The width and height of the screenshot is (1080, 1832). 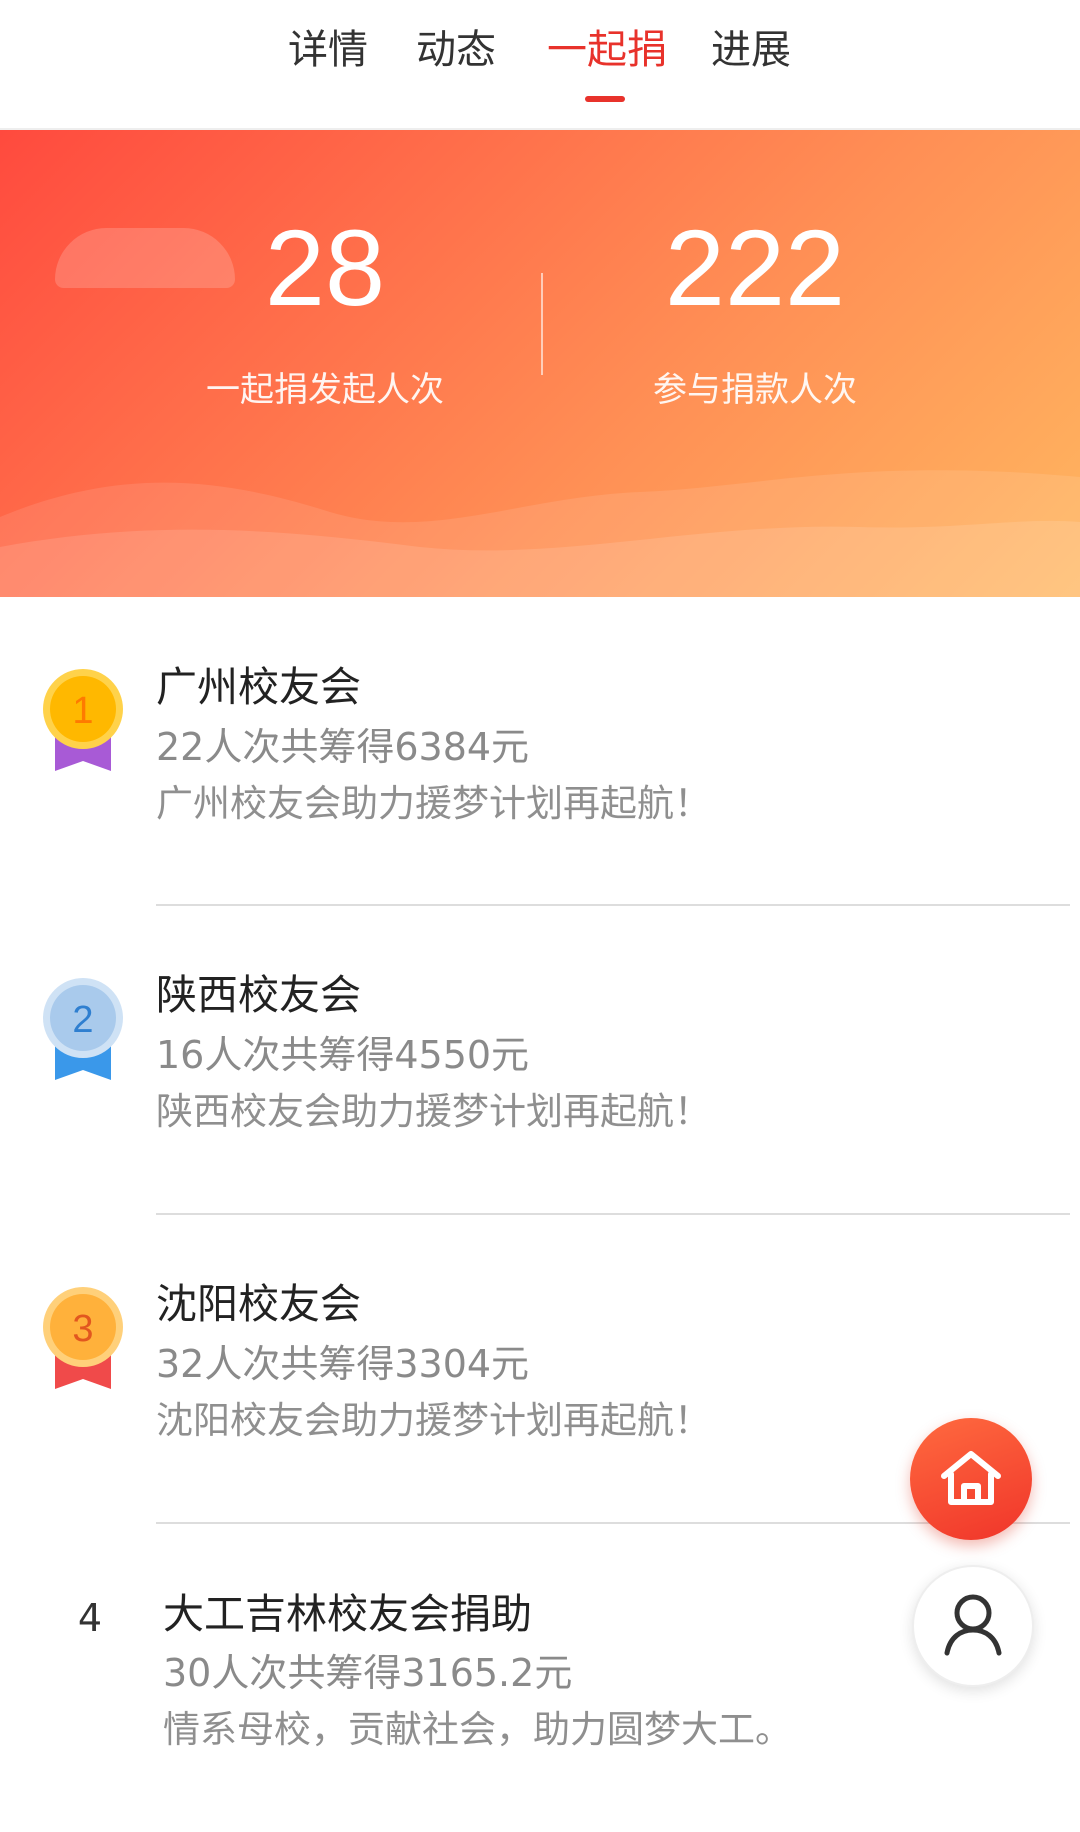 I want to click on item-summary: 16人次共筹得4550元, so click(x=343, y=1055).